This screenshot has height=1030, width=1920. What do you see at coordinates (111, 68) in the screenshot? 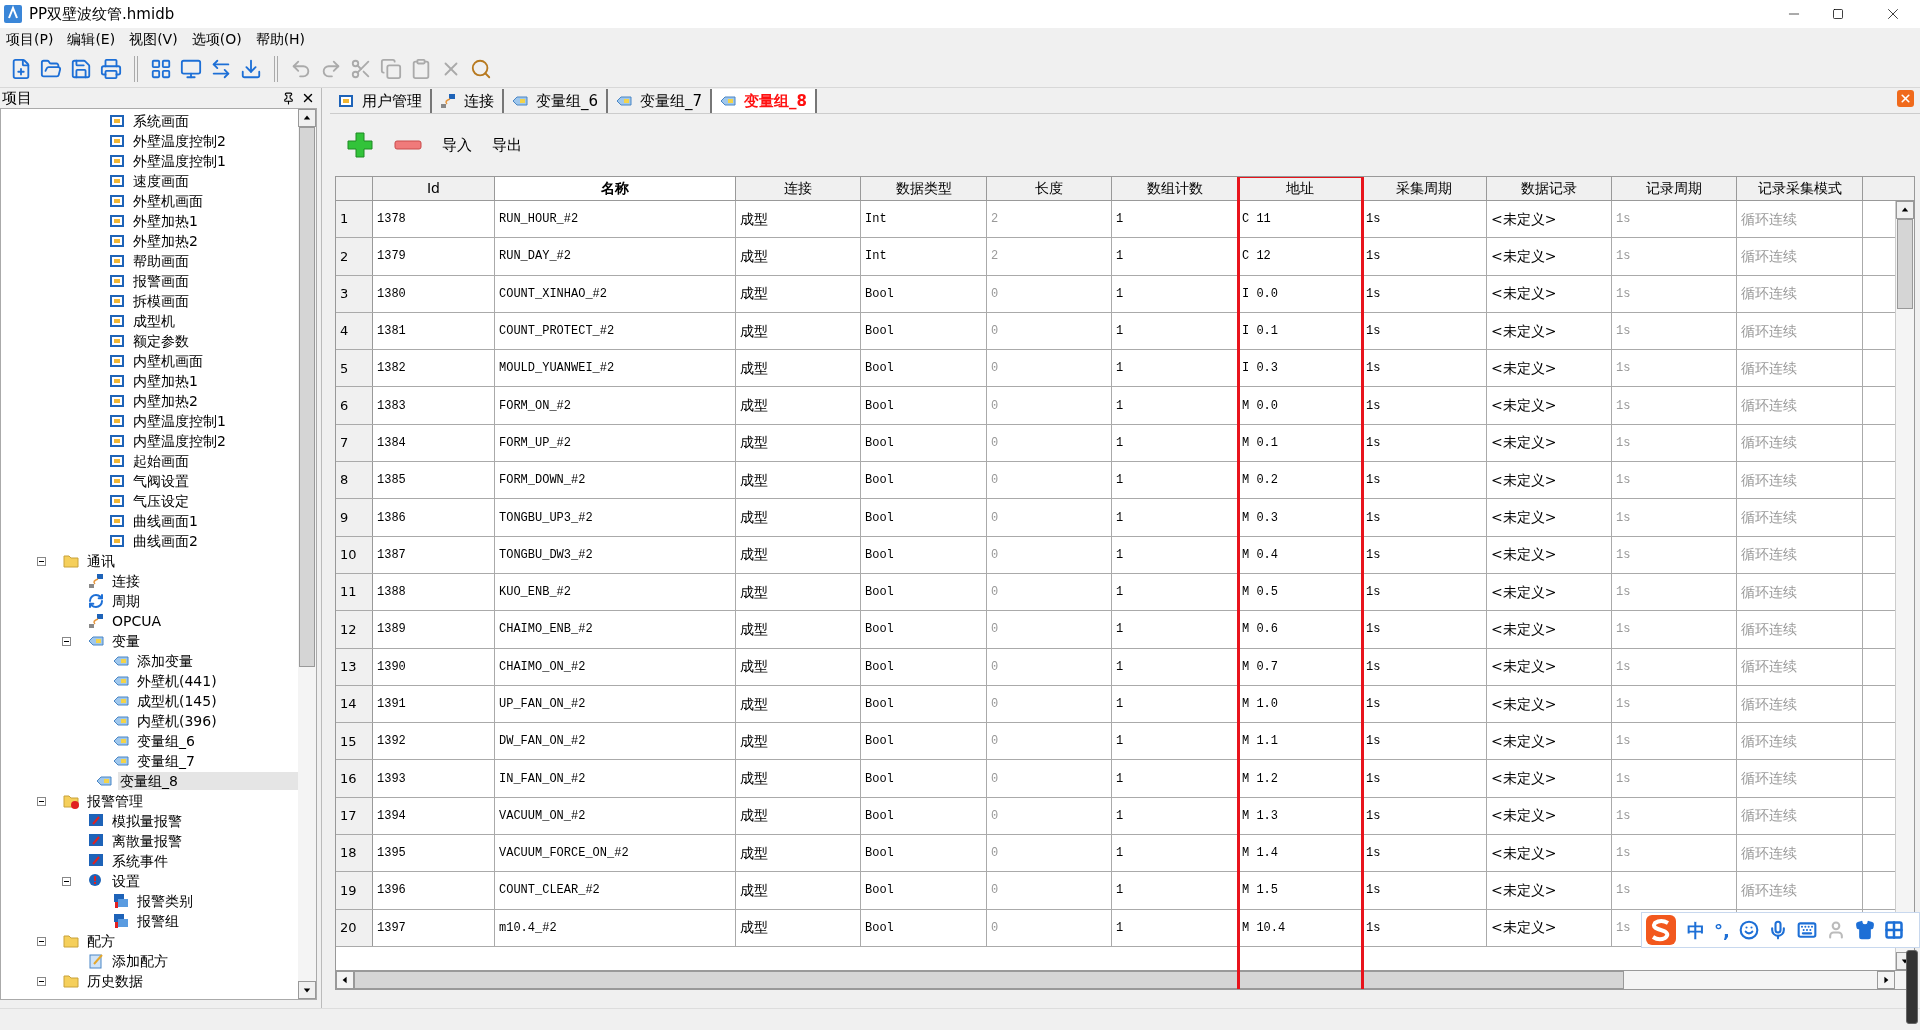
I see `print-icon` at bounding box center [111, 68].